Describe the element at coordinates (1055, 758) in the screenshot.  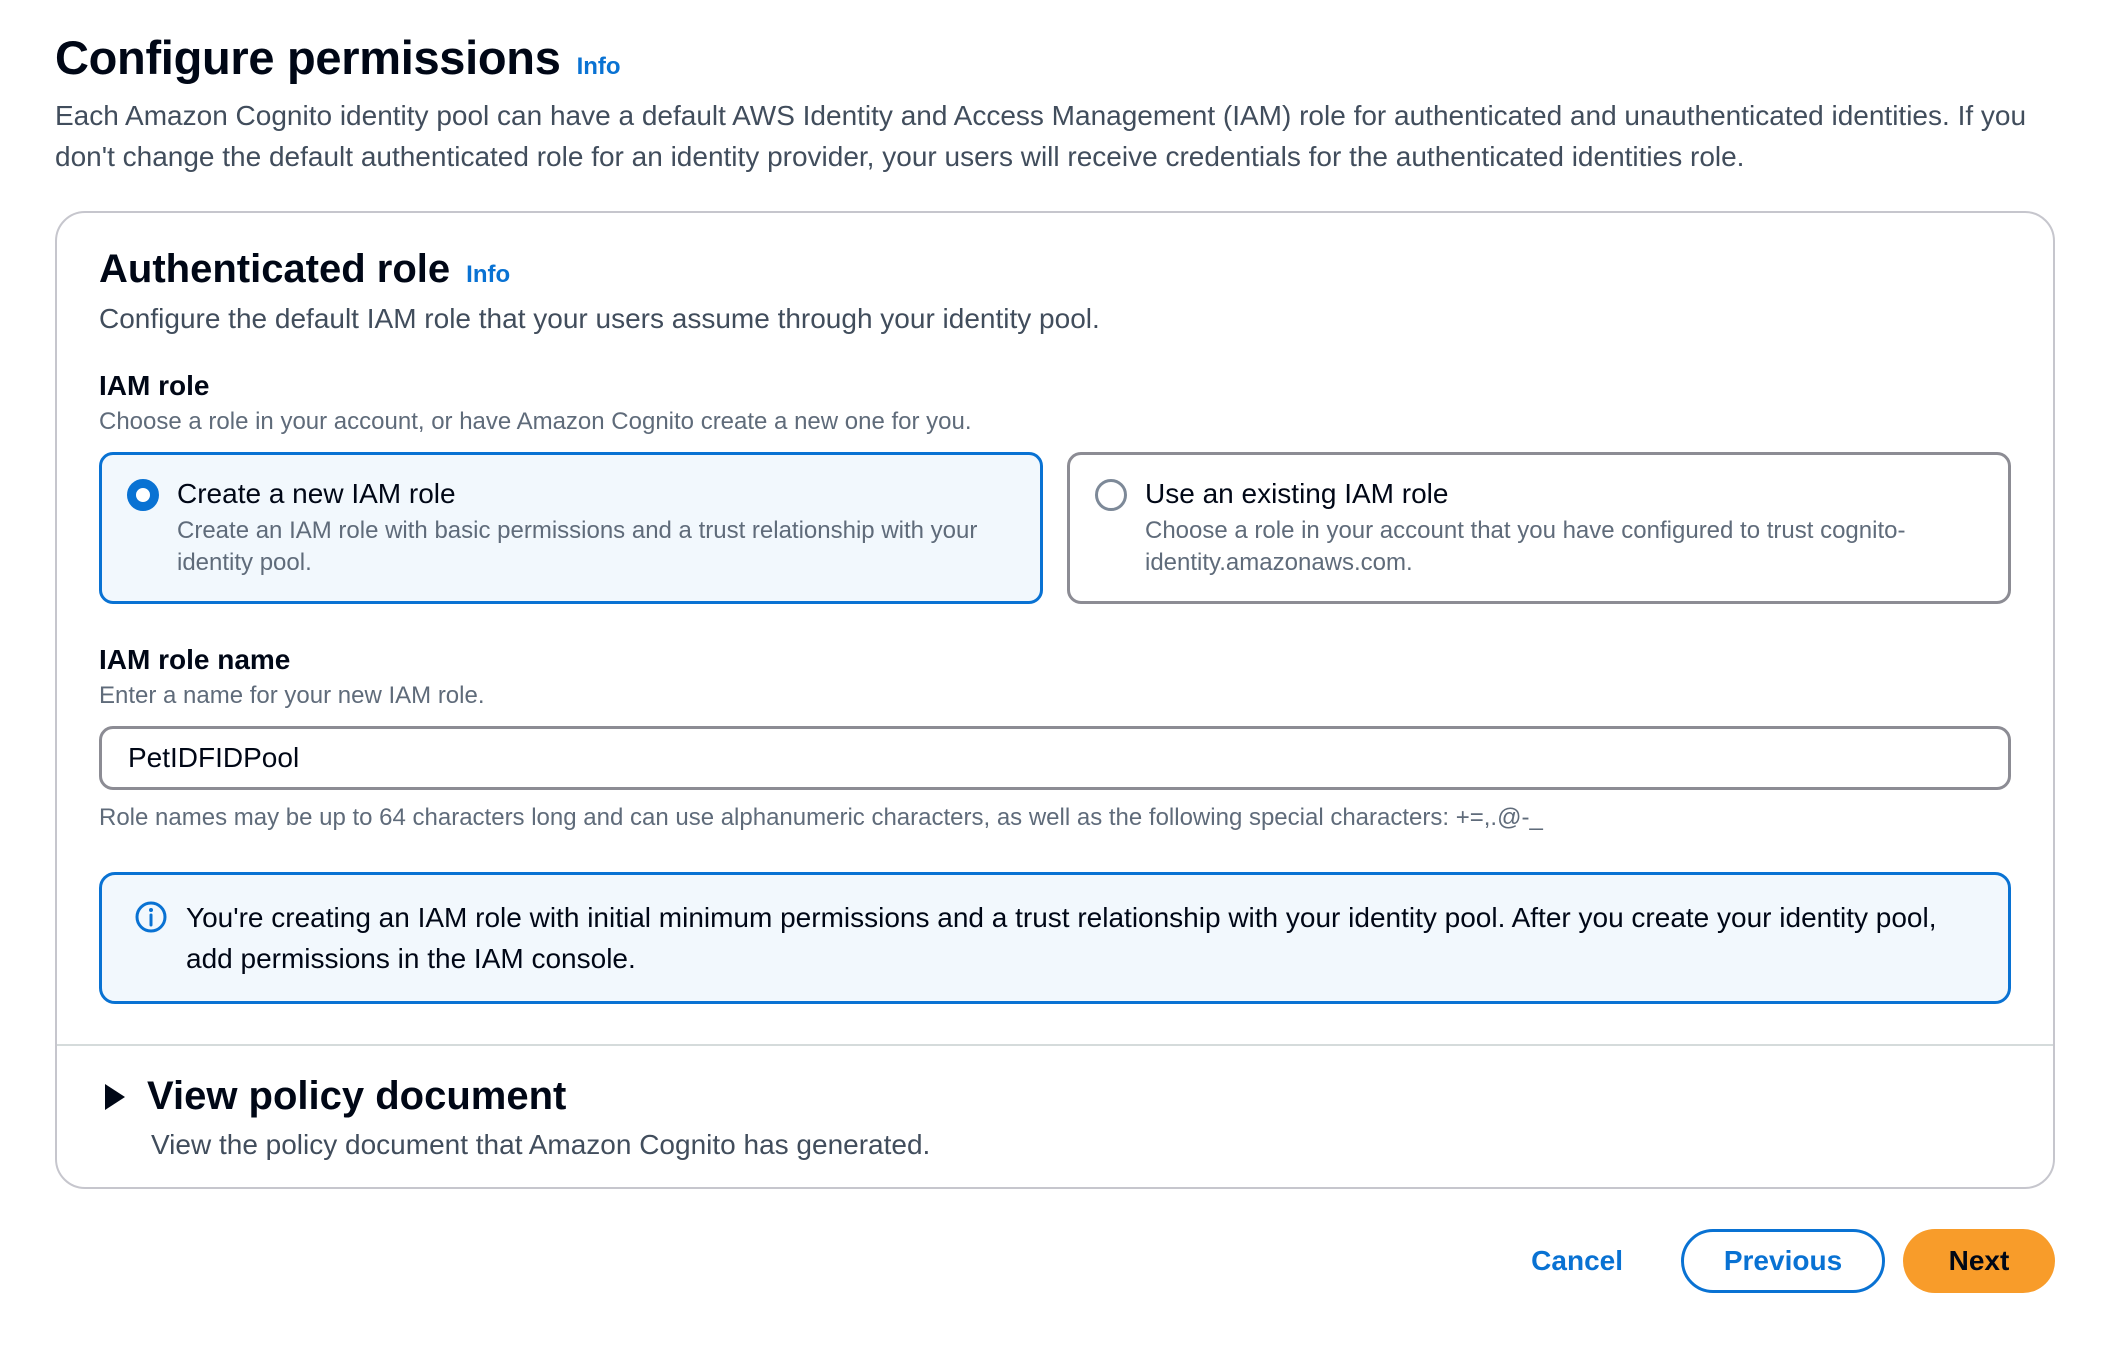
I see `iam-role-name-input` at that location.